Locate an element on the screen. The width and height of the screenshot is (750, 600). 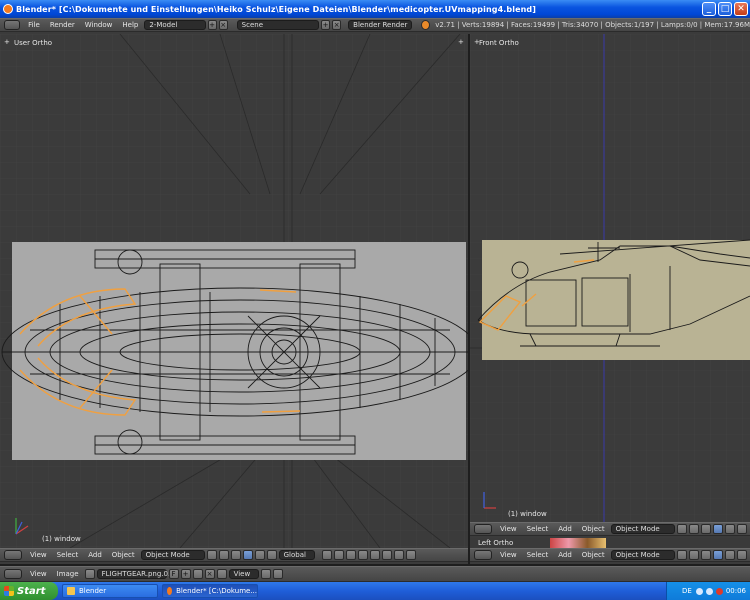
image-browse-icon is located at coordinates (89, 574).